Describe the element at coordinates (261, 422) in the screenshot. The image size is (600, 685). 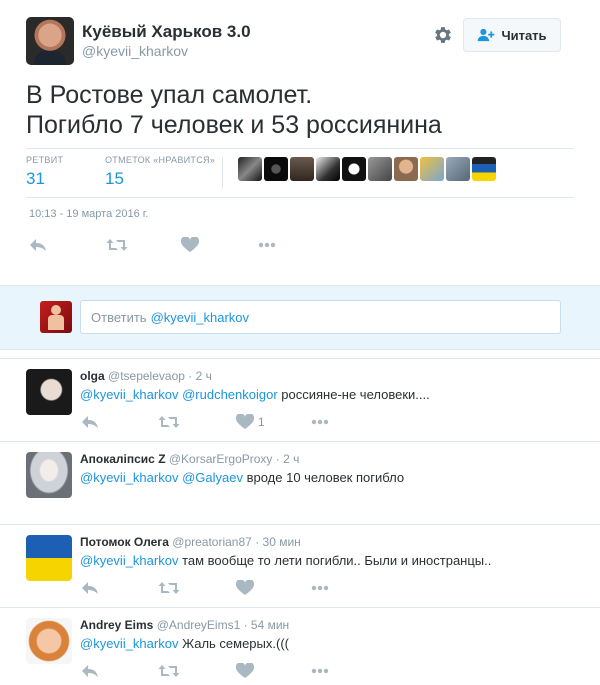
I see `reply-like-count: 1` at that location.